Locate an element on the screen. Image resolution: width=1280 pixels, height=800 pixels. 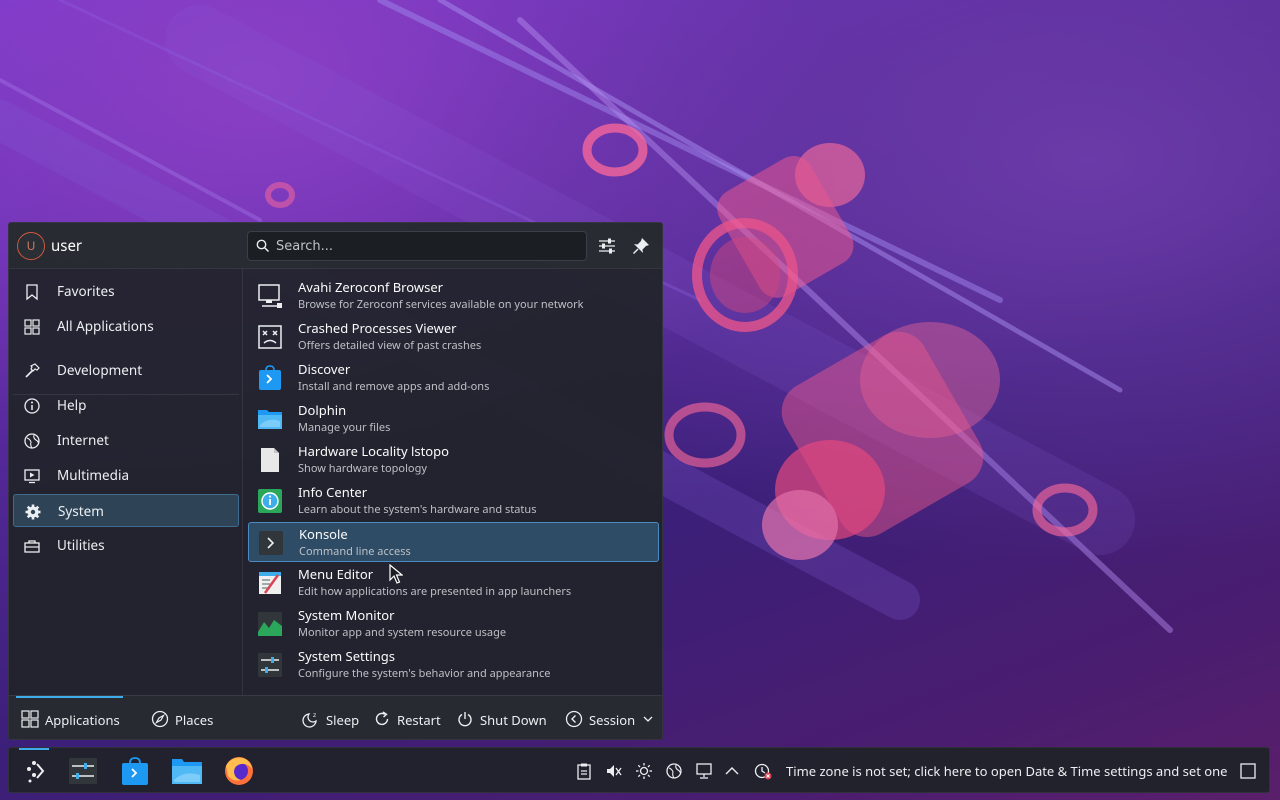
button-label: Session is located at coordinates (612, 720).